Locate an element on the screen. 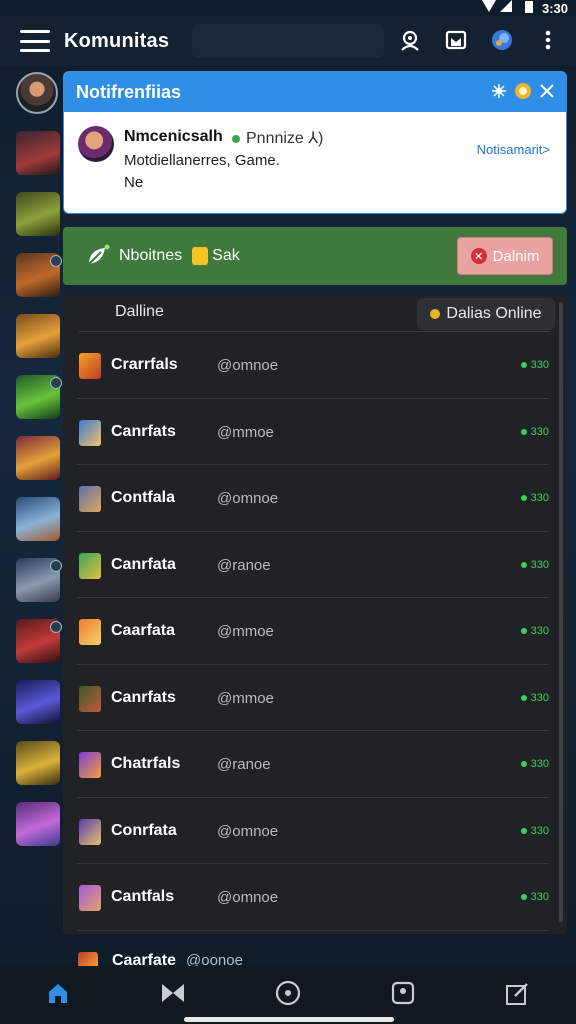 Image resolution: width=576 pixels, height=1024 pixels. menu-button is located at coordinates (35, 41).